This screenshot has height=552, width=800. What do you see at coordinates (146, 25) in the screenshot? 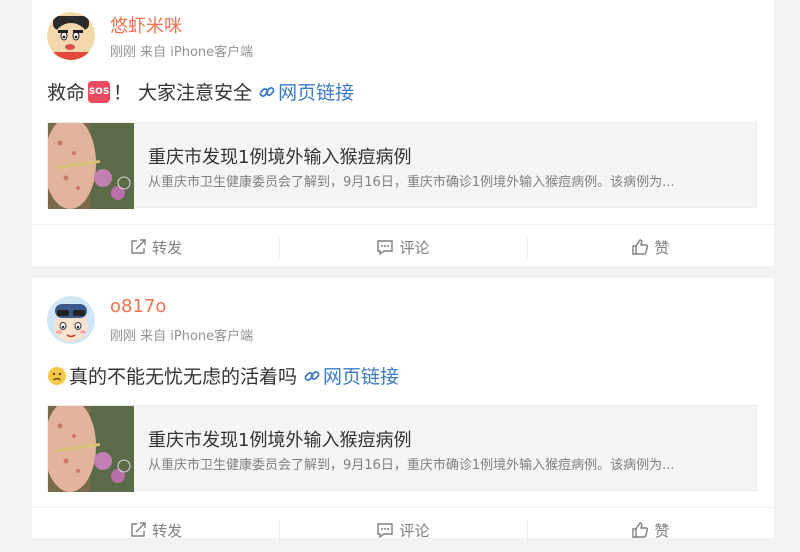
I see `username: 悠虾米咪` at bounding box center [146, 25].